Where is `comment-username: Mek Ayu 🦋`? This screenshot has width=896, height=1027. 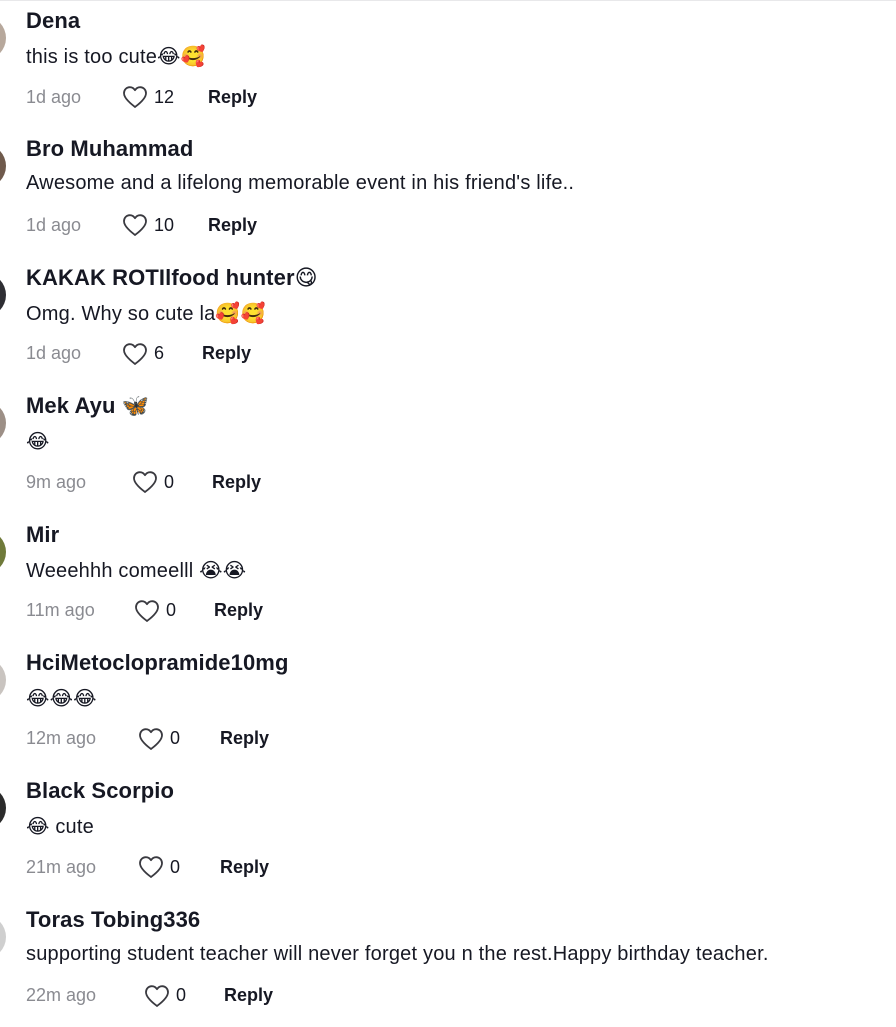 comment-username: Mek Ayu 🦋 is located at coordinates (87, 406).